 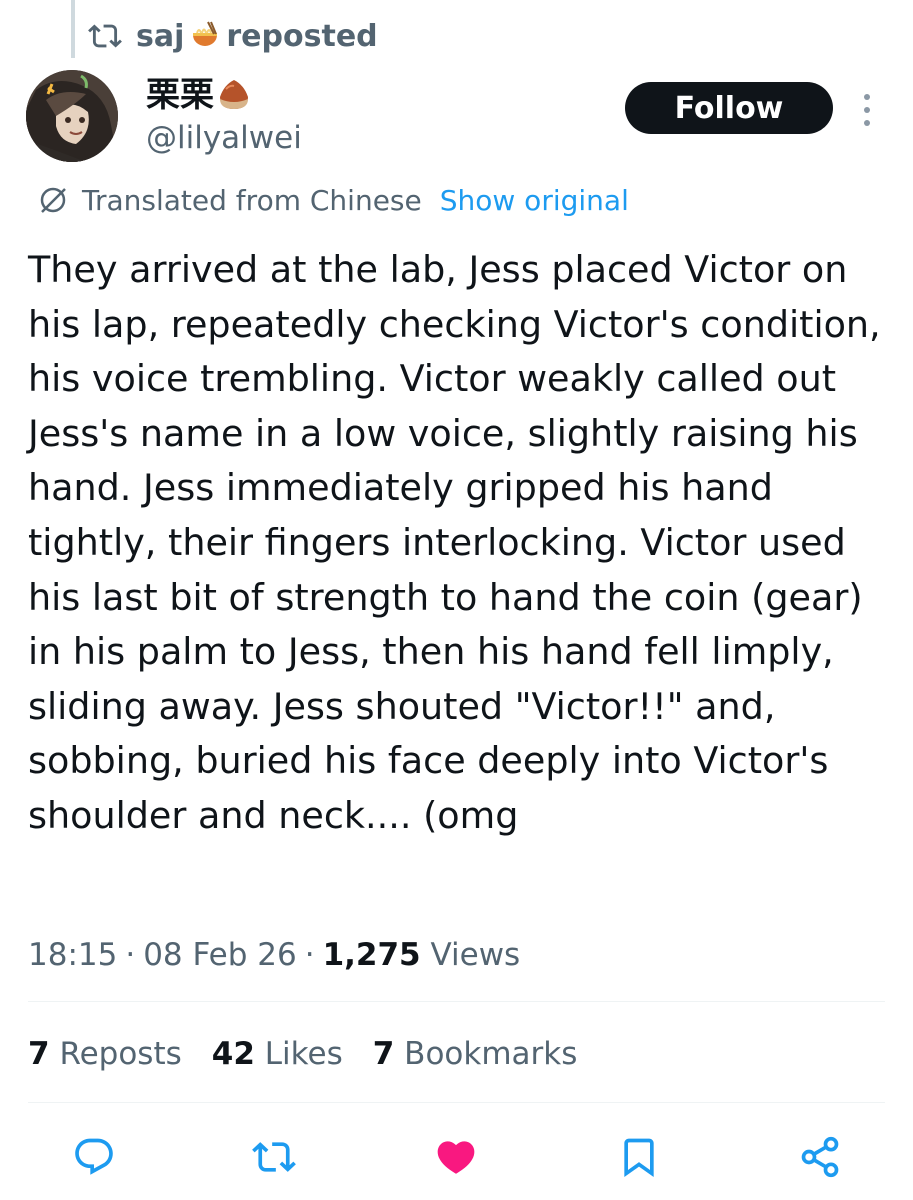 I want to click on tweet-meta: 18:15 · 08 Feb 26 · 1,275 Views, so click(x=274, y=955).